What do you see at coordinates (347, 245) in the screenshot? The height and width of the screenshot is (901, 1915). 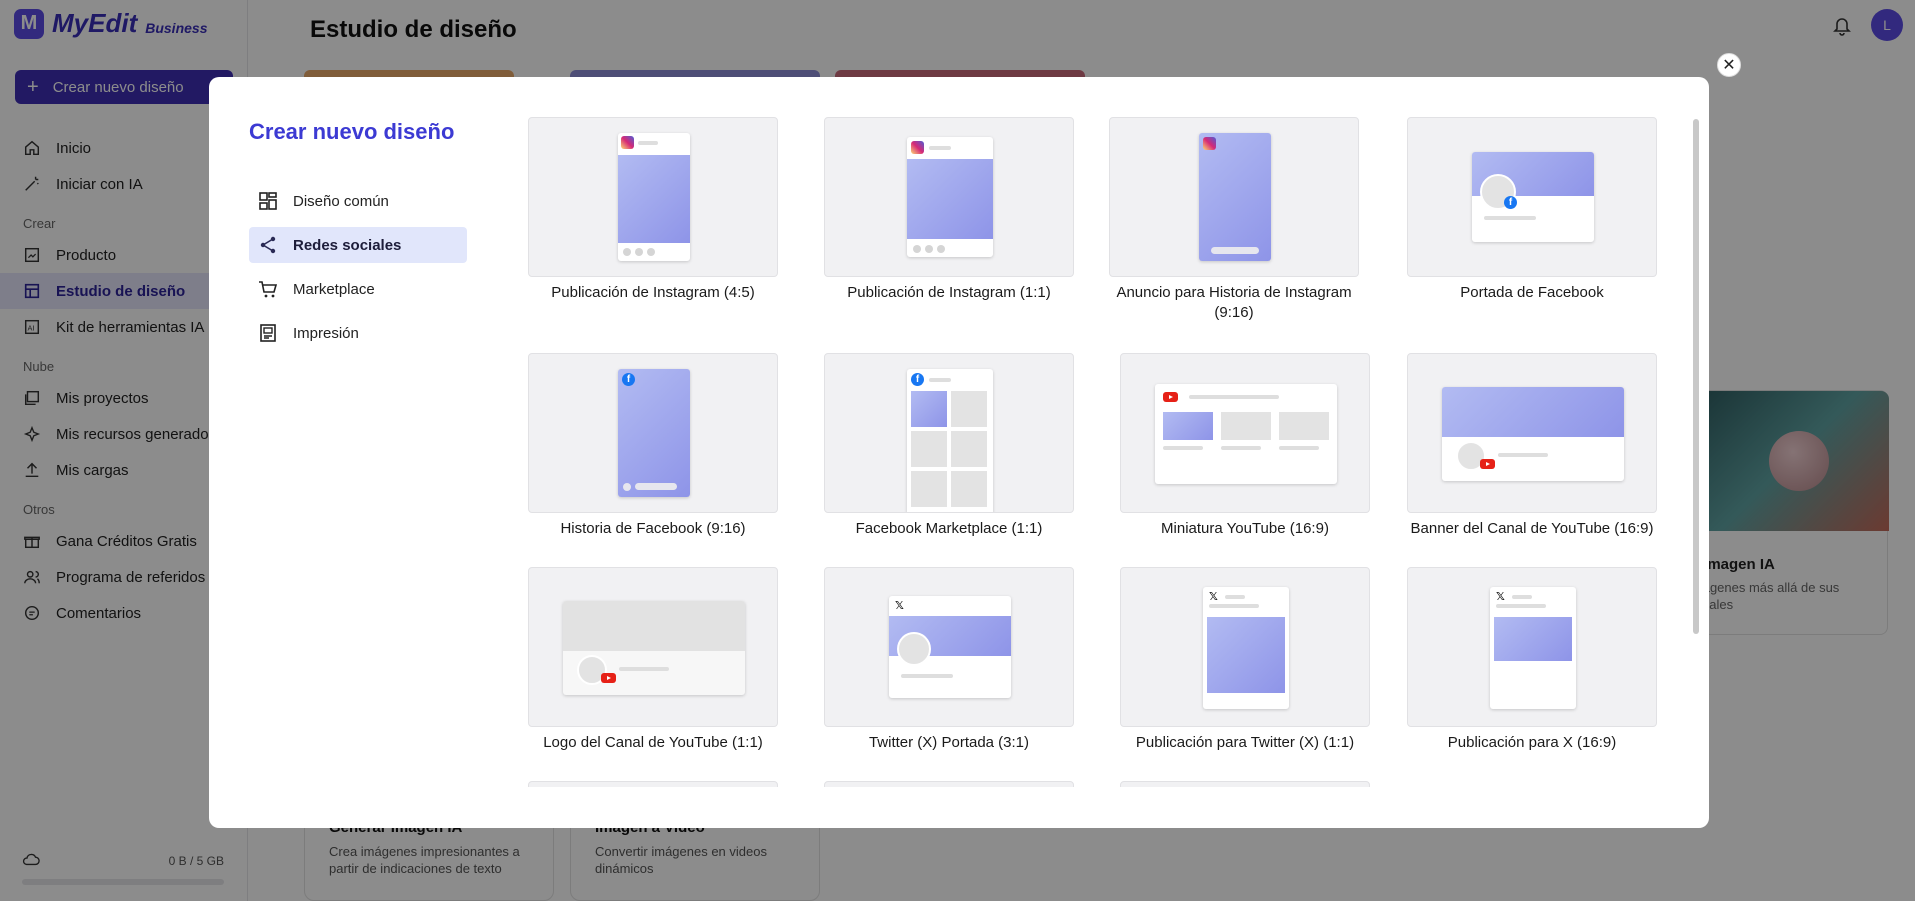 I see `category-label: Redes sociales` at bounding box center [347, 245].